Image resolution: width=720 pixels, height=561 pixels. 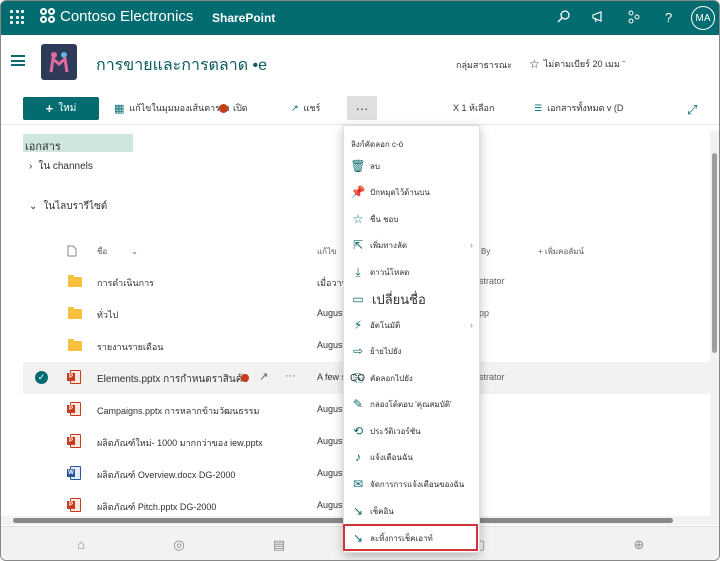 What do you see at coordinates (279, 545) in the screenshot?
I see `news-icon: ▤` at bounding box center [279, 545].